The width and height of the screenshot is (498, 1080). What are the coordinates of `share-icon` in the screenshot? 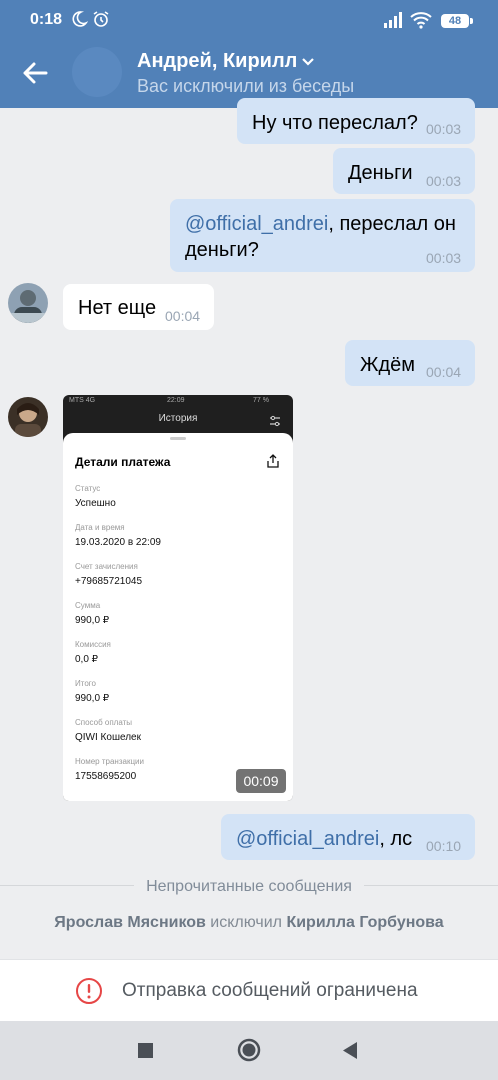 It's located at (273, 461).